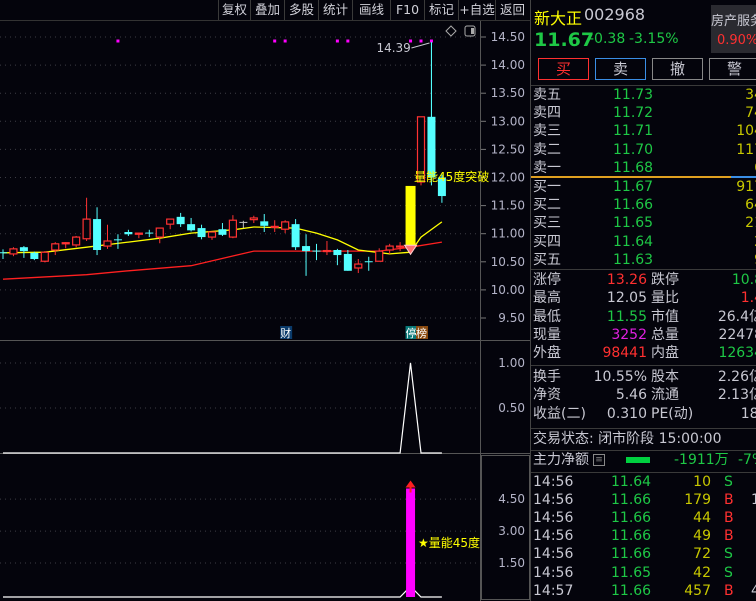 The image size is (756, 601). Describe the element at coordinates (508, 37) in the screenshot. I see `price-tick-label: 14.50` at that location.